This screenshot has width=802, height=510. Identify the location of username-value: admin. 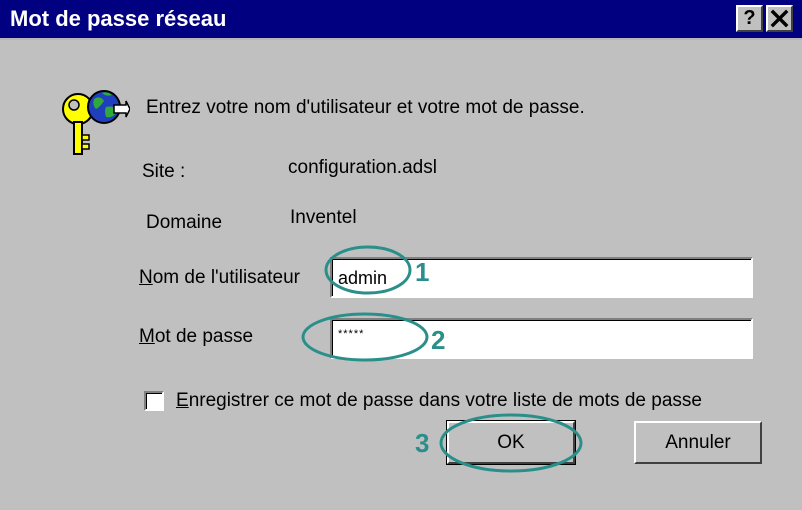
(363, 278).